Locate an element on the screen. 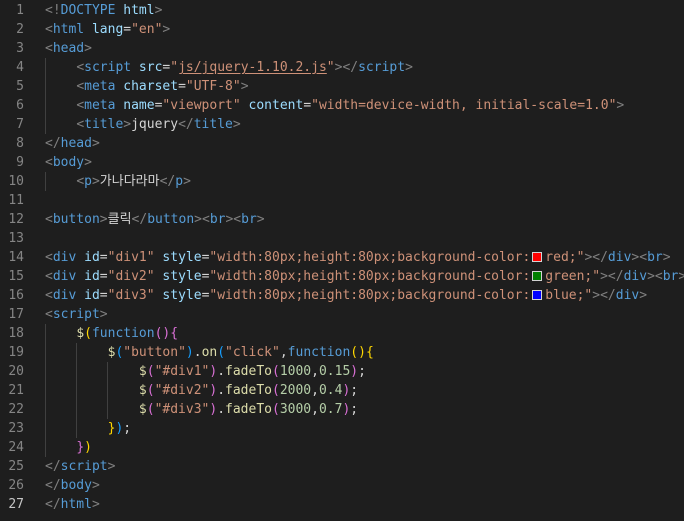 This screenshot has height=521, width=684. code-token: title is located at coordinates (104, 124).